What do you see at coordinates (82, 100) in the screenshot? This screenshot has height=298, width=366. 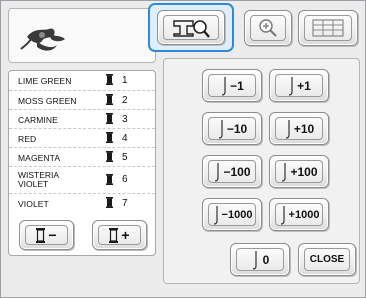 I see `list-item: MOSS GREEN 2` at bounding box center [82, 100].